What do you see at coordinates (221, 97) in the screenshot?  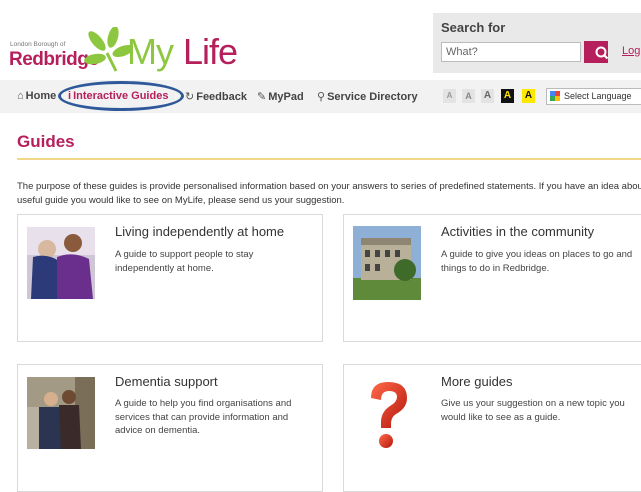 I see `nav-item-label: Feedback` at bounding box center [221, 97].